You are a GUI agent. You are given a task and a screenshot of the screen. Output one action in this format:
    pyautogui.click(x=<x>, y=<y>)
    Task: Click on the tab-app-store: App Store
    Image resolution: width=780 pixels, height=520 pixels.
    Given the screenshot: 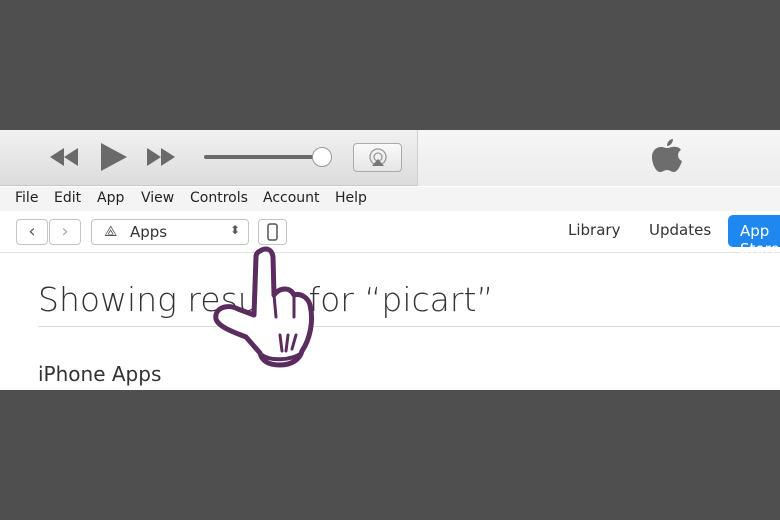 What is the action you would take?
    pyautogui.click(x=754, y=236)
    